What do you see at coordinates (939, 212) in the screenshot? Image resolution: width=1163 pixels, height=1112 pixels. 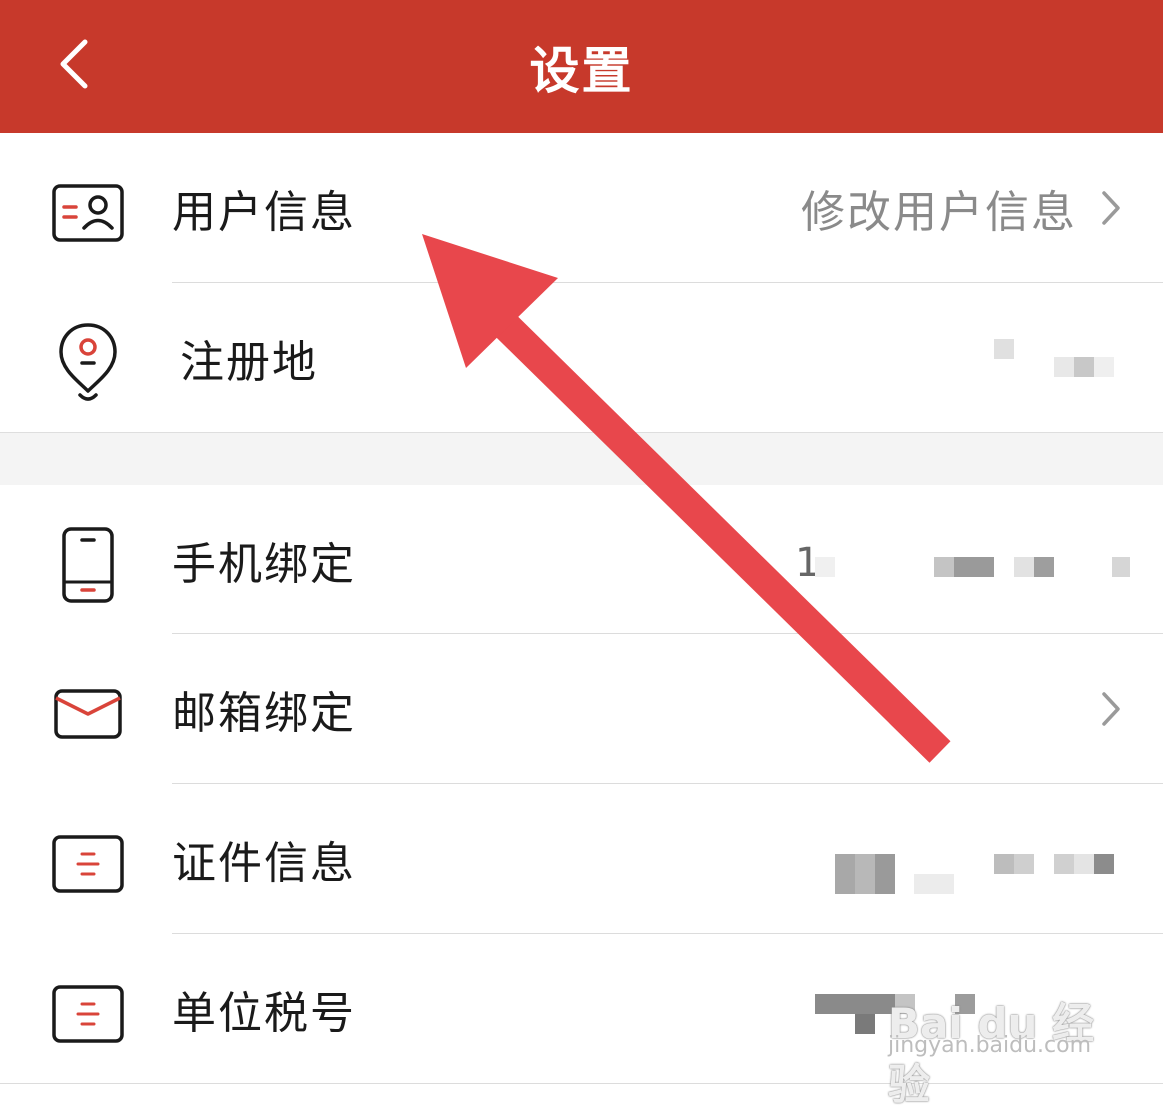 I see `settings-row-value: 修改用户信息` at bounding box center [939, 212].